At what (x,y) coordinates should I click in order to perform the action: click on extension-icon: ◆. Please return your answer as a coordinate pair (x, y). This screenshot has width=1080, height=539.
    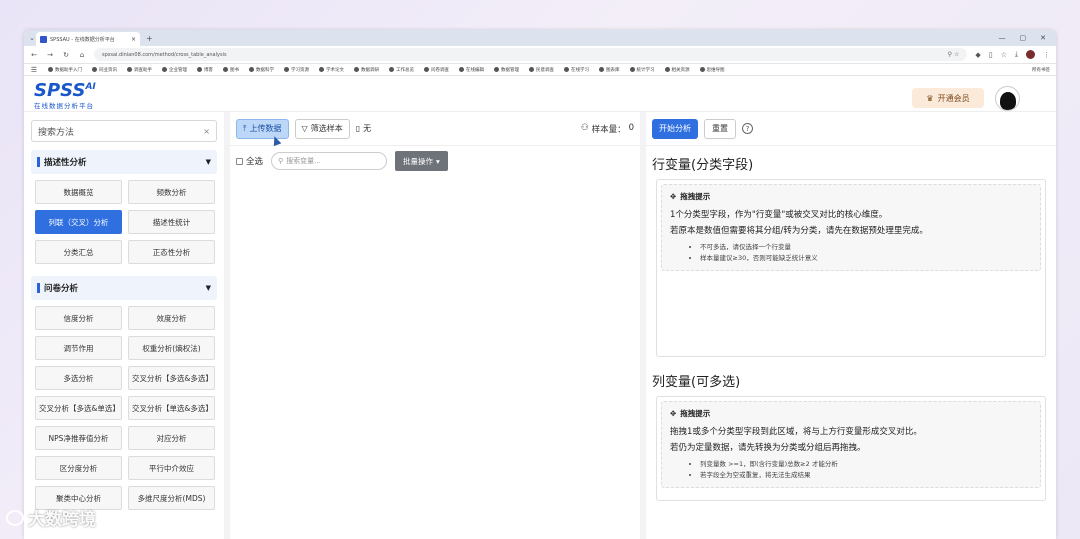
    Looking at the image, I should click on (977, 55).